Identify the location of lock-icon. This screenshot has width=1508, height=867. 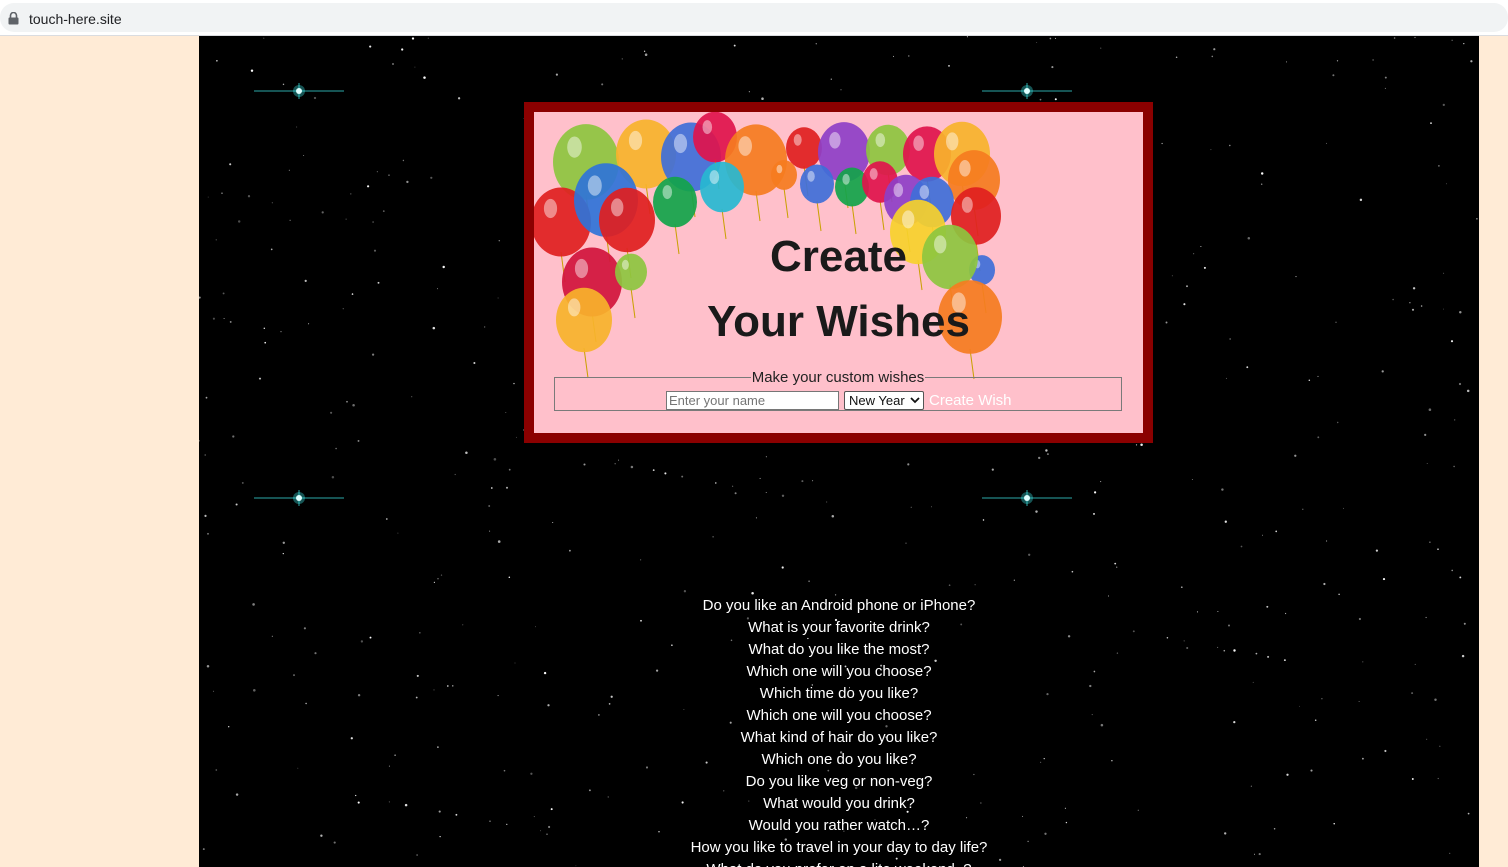
(13, 18).